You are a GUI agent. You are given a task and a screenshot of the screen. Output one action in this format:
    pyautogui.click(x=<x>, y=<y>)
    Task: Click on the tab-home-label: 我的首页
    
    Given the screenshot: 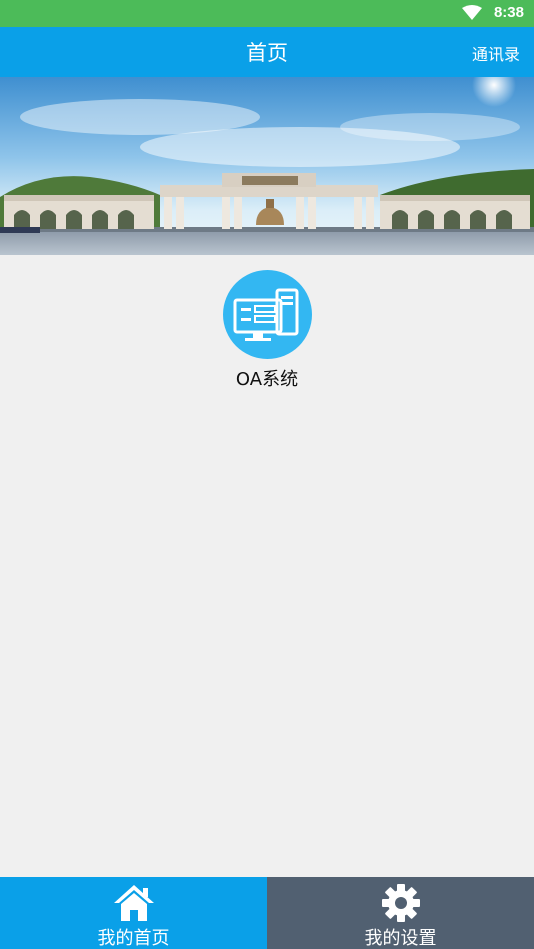 What is the action you would take?
    pyautogui.click(x=133, y=938)
    